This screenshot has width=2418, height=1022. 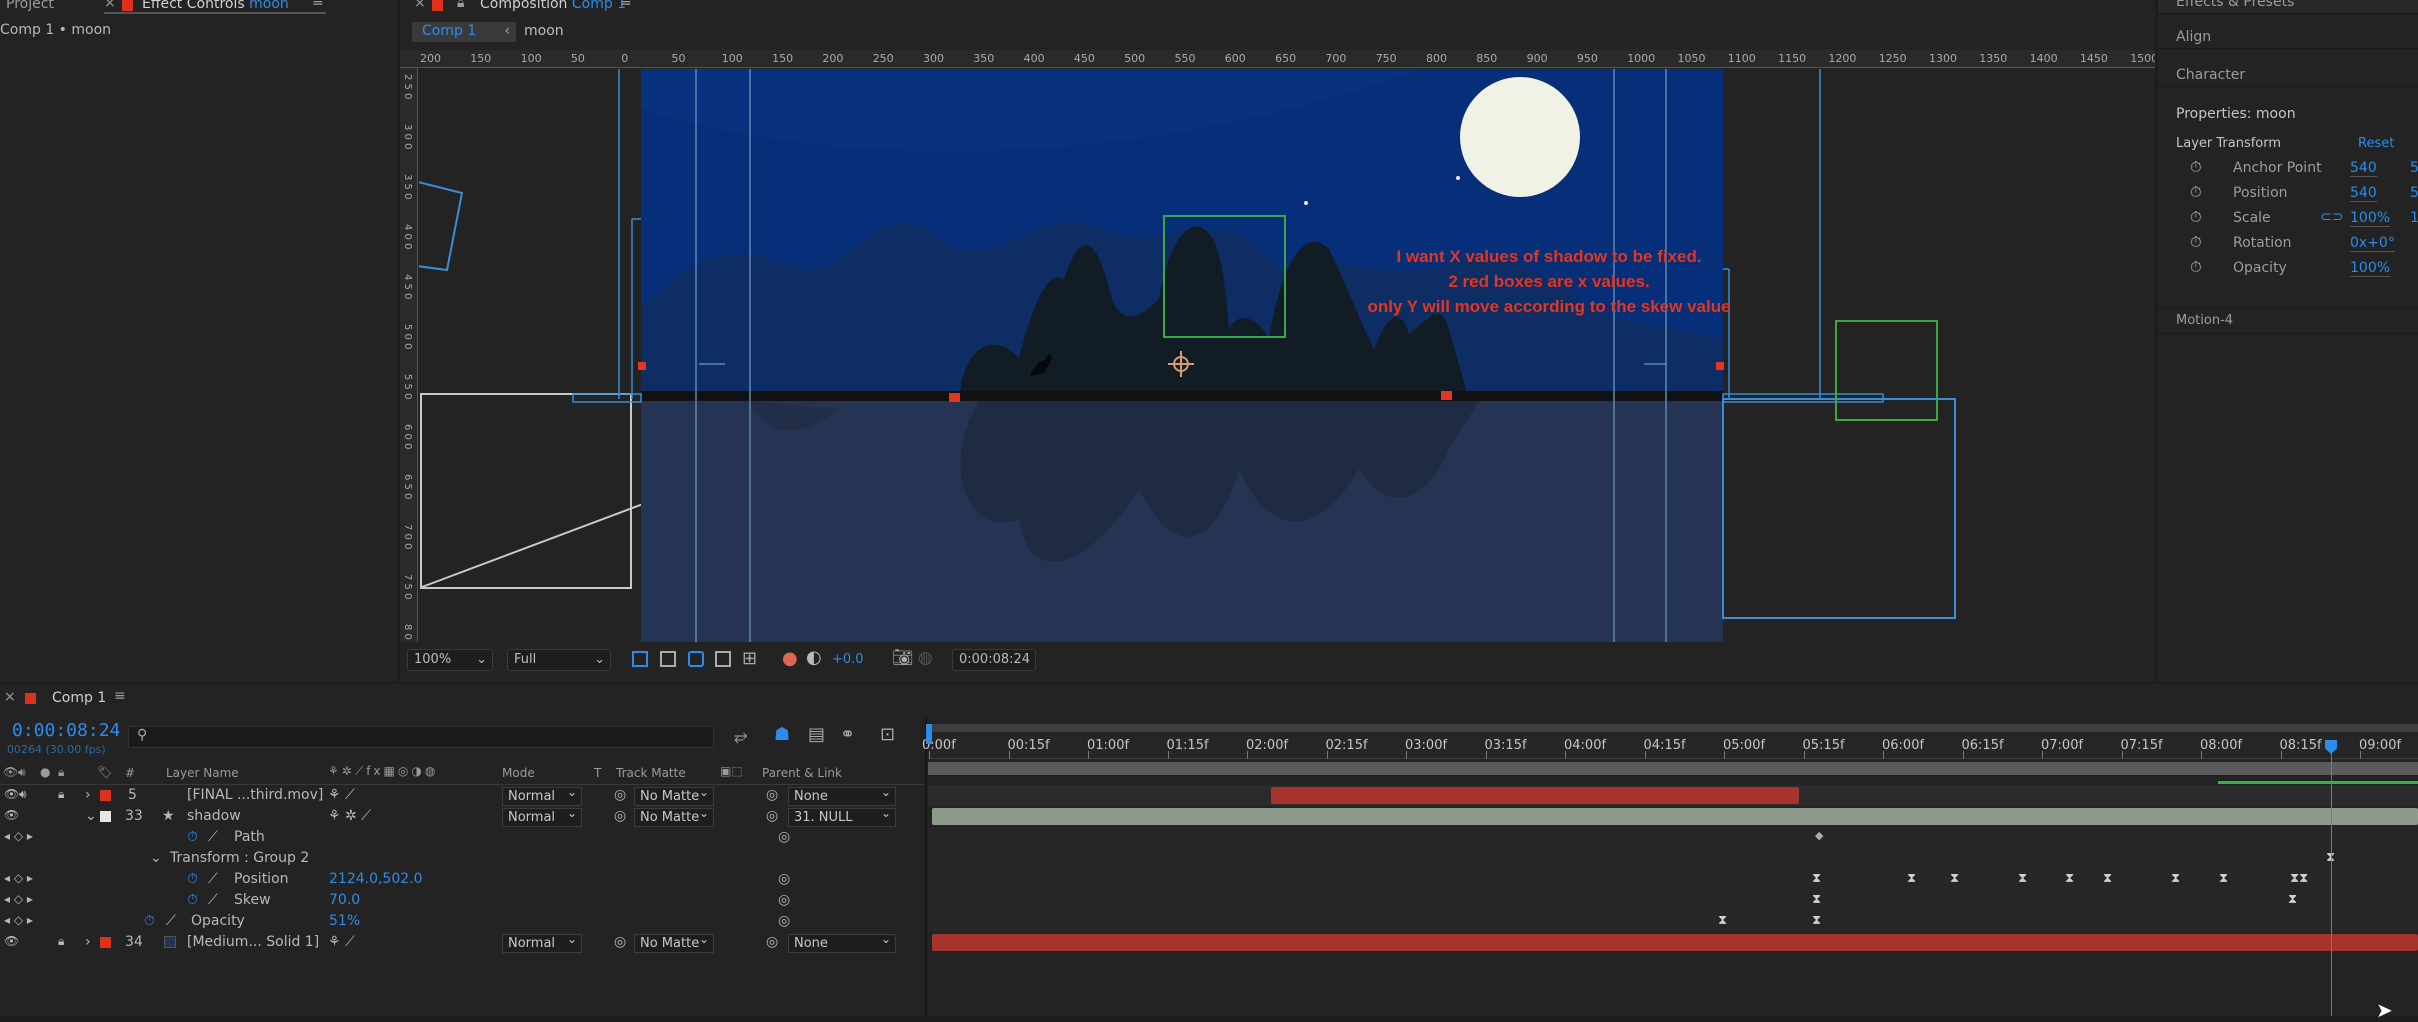 I want to click on switch-icons: ⚘ ✲ ⟋, so click(x=349, y=816).